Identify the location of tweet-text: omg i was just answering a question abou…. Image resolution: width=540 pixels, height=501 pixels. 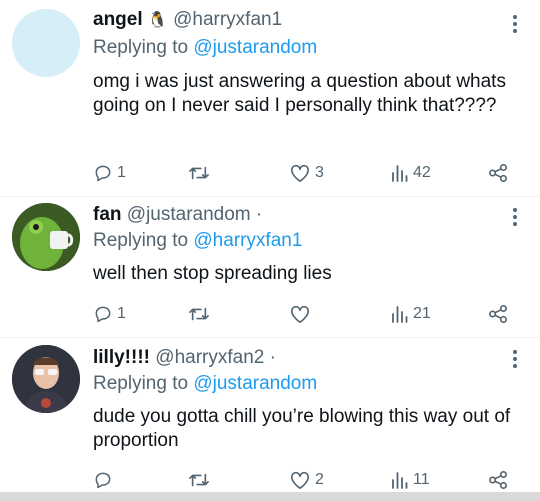
(299, 93).